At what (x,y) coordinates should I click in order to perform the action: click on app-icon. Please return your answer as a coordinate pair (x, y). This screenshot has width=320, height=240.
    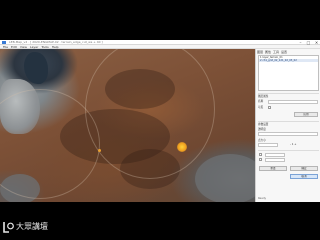
    Looking at the image, I should click on (4, 42).